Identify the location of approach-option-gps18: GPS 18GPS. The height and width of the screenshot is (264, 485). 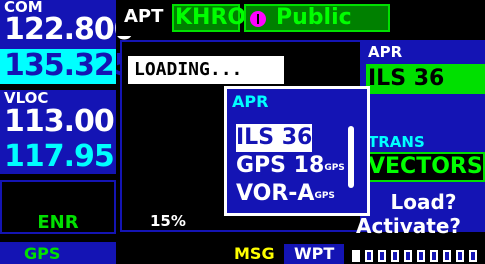
(290, 166).